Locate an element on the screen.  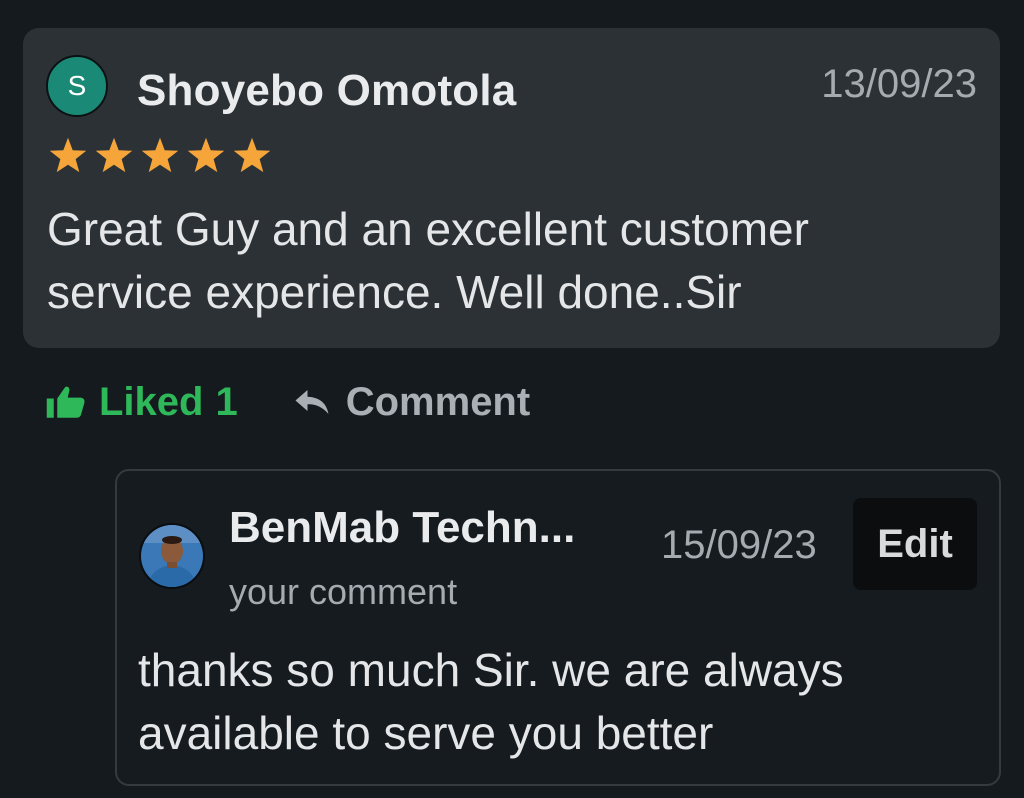
reply-avatar is located at coordinates (172, 556).